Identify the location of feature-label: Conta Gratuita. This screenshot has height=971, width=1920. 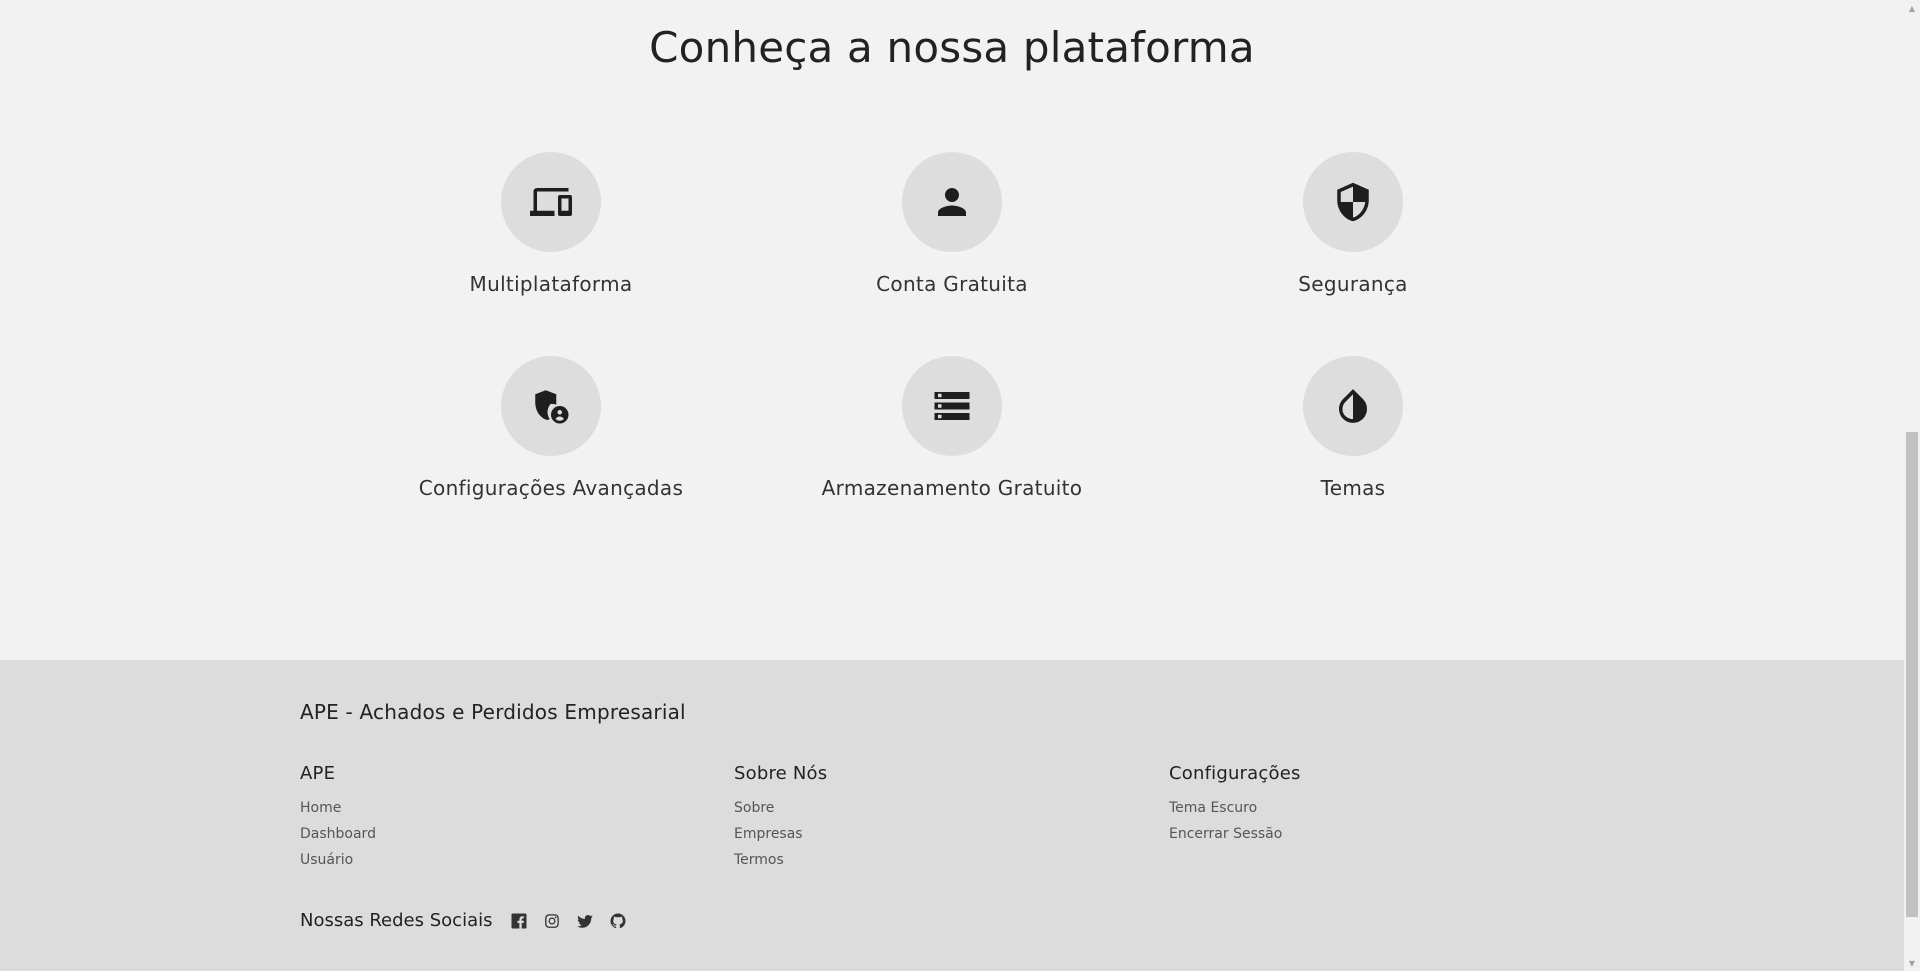
(952, 284).